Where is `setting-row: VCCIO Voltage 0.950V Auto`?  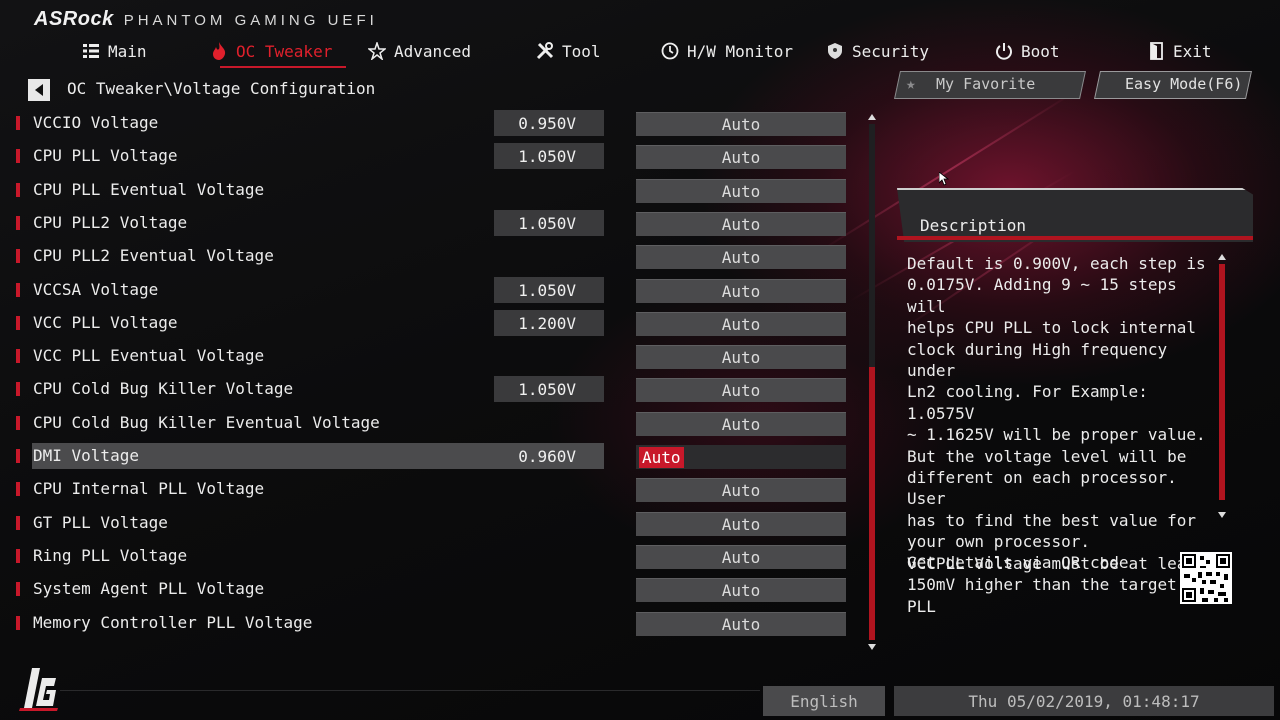 setting-row: VCCIO Voltage 0.950V Auto is located at coordinates (432, 123).